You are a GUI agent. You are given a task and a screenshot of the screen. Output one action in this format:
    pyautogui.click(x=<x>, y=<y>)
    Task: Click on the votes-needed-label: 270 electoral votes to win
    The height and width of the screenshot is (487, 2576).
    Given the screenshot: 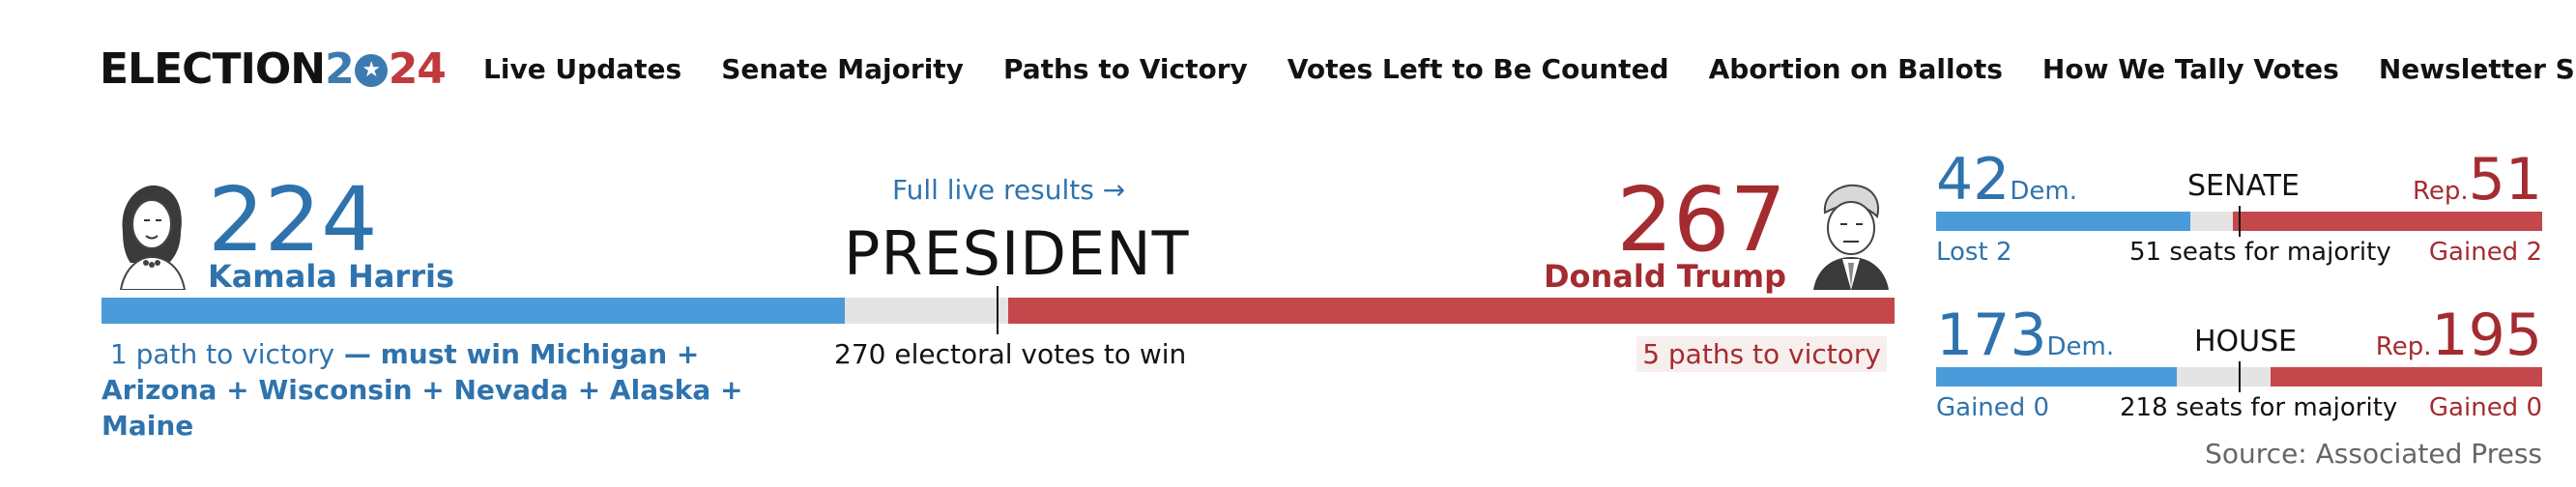 What is the action you would take?
    pyautogui.click(x=1010, y=354)
    